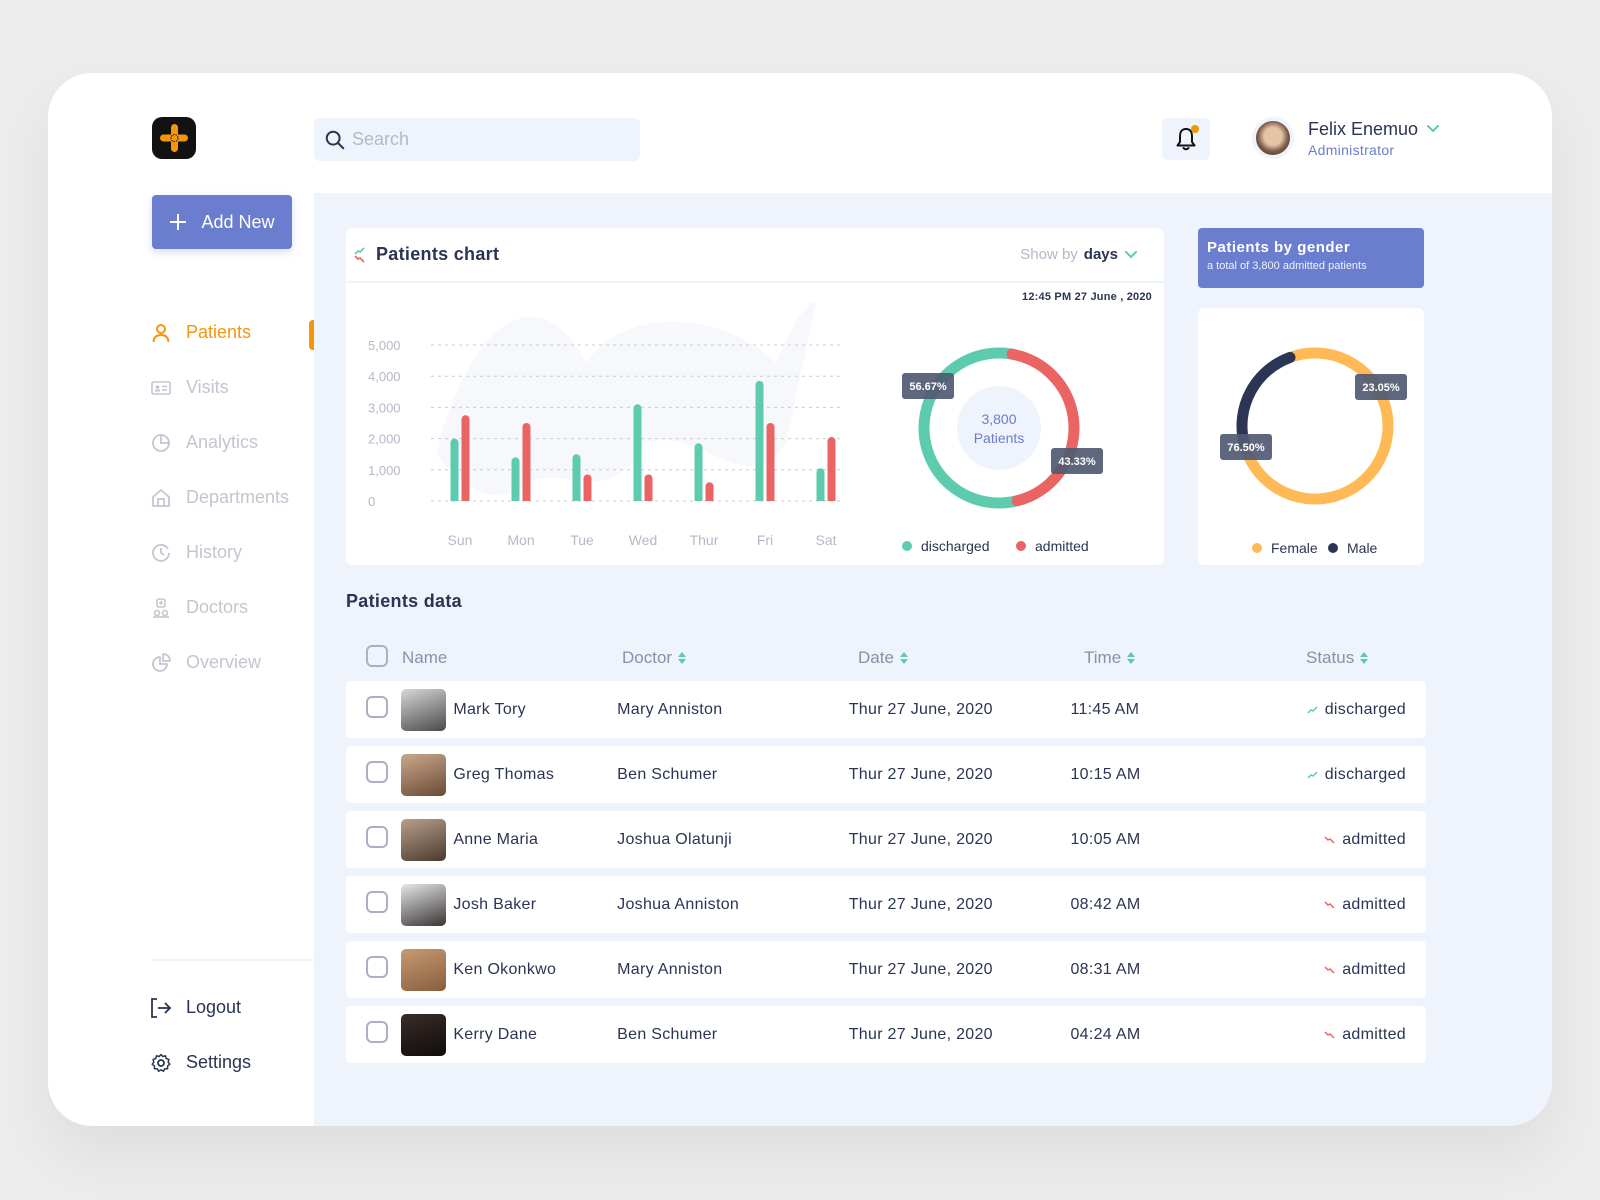 This screenshot has height=1200, width=1600. What do you see at coordinates (1312, 709) in the screenshot?
I see `trend-up-icon` at bounding box center [1312, 709].